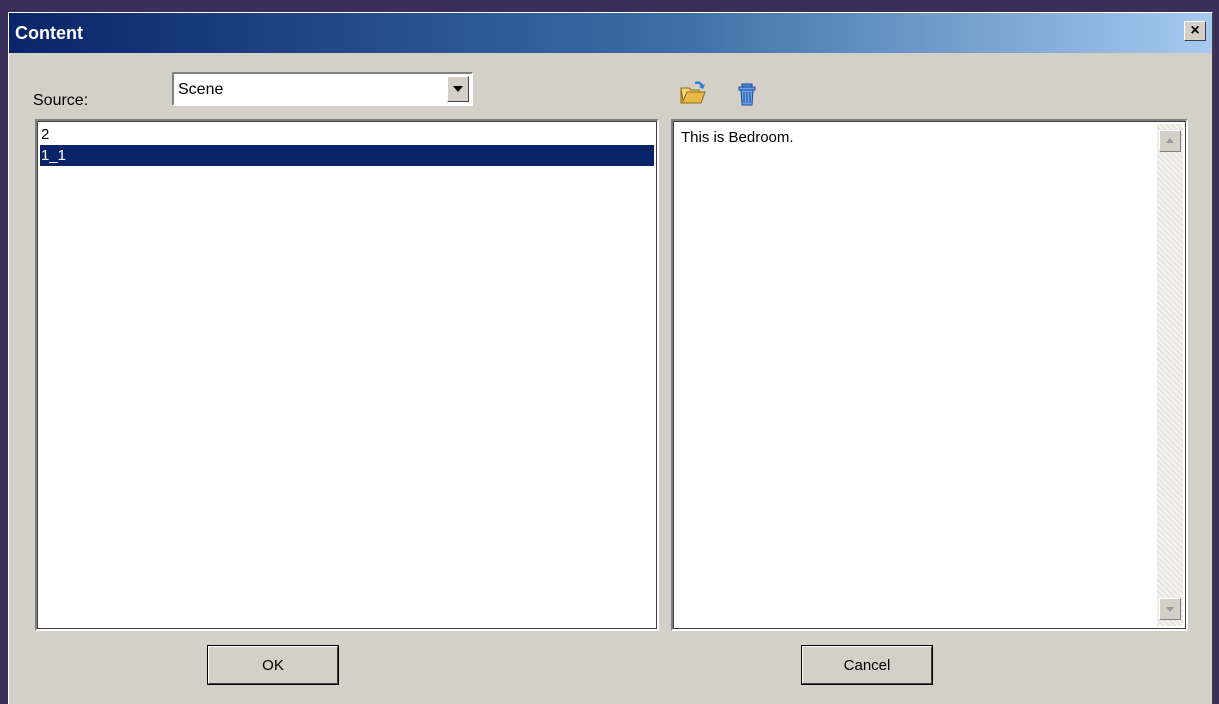 The width and height of the screenshot is (1219, 704). I want to click on ok-button: OK, so click(273, 665).